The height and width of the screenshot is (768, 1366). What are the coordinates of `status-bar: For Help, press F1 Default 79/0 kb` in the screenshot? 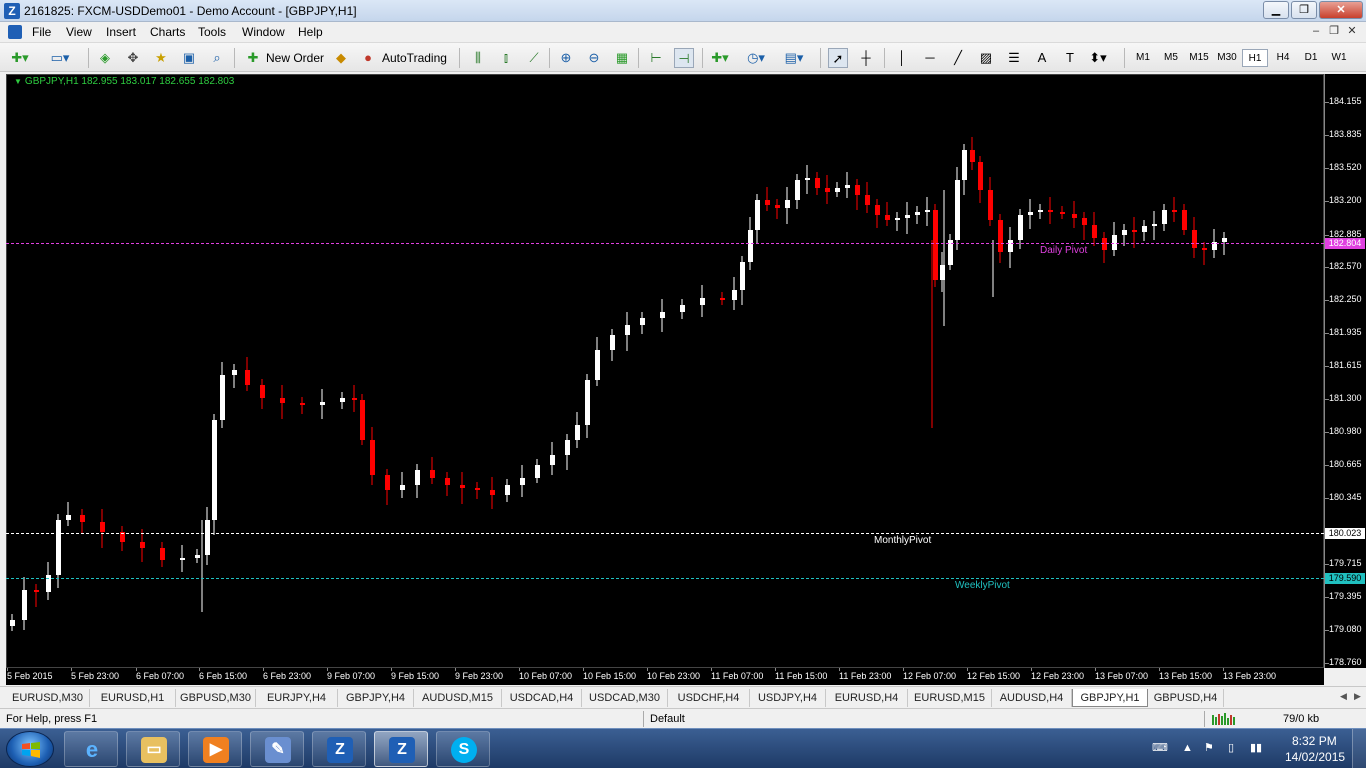 It's located at (683, 718).